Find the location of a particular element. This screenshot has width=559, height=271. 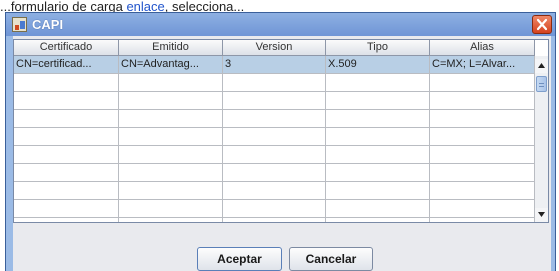

arrow-up-icon is located at coordinates (541, 65).